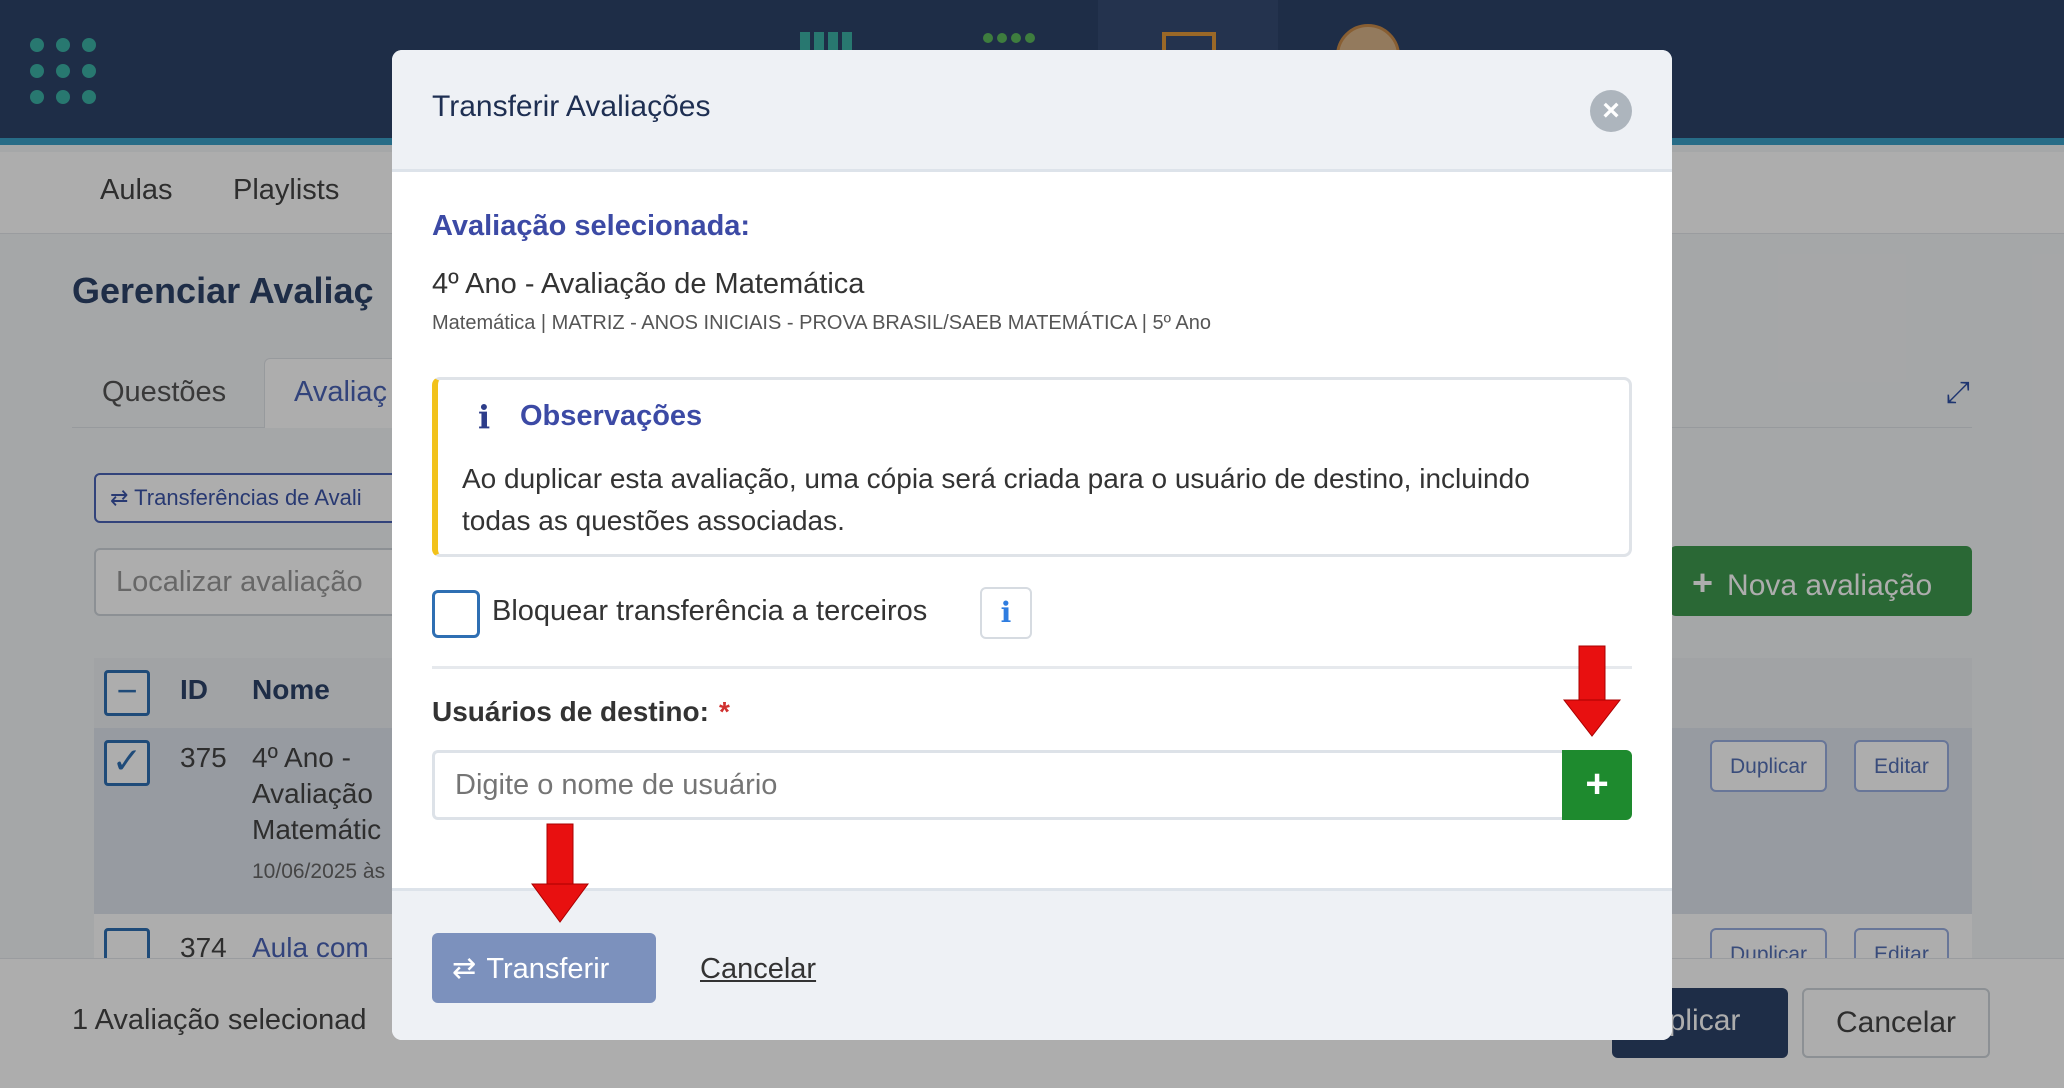 Image resolution: width=2064 pixels, height=1088 pixels. I want to click on modal-header: Transferir Avaliações ×, so click(1032, 111).